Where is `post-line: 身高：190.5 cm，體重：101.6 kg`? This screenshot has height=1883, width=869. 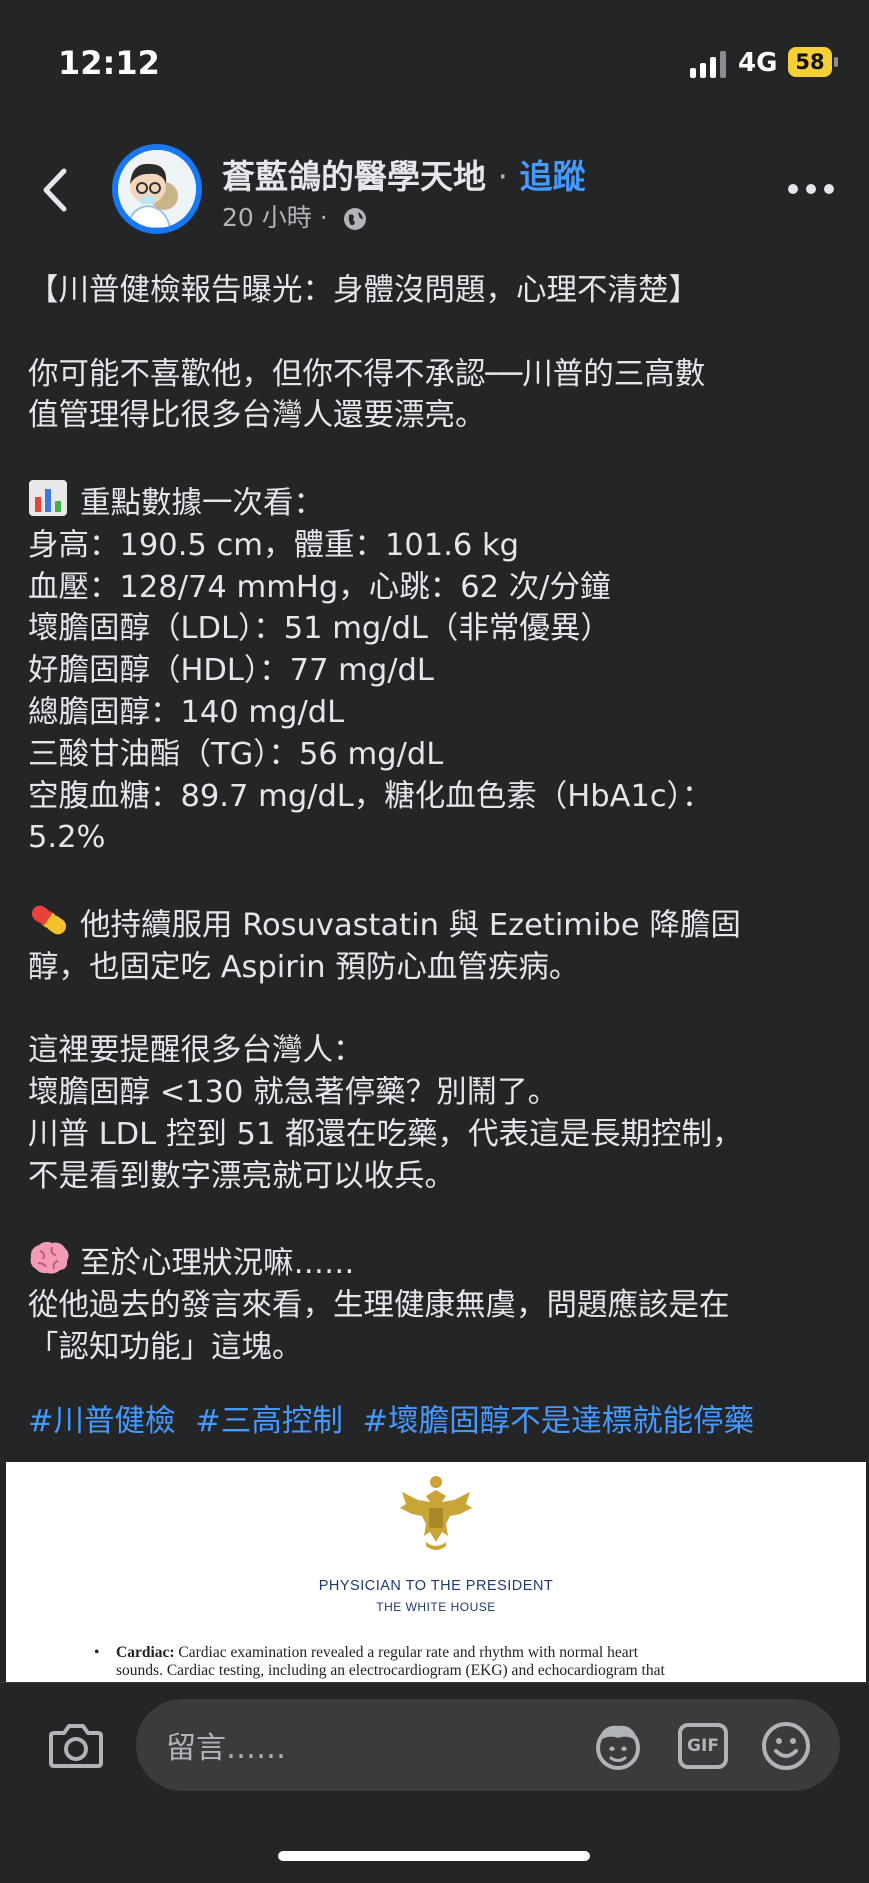 post-line: 身高：190.5 cm，體重：101.6 kg is located at coordinates (274, 545).